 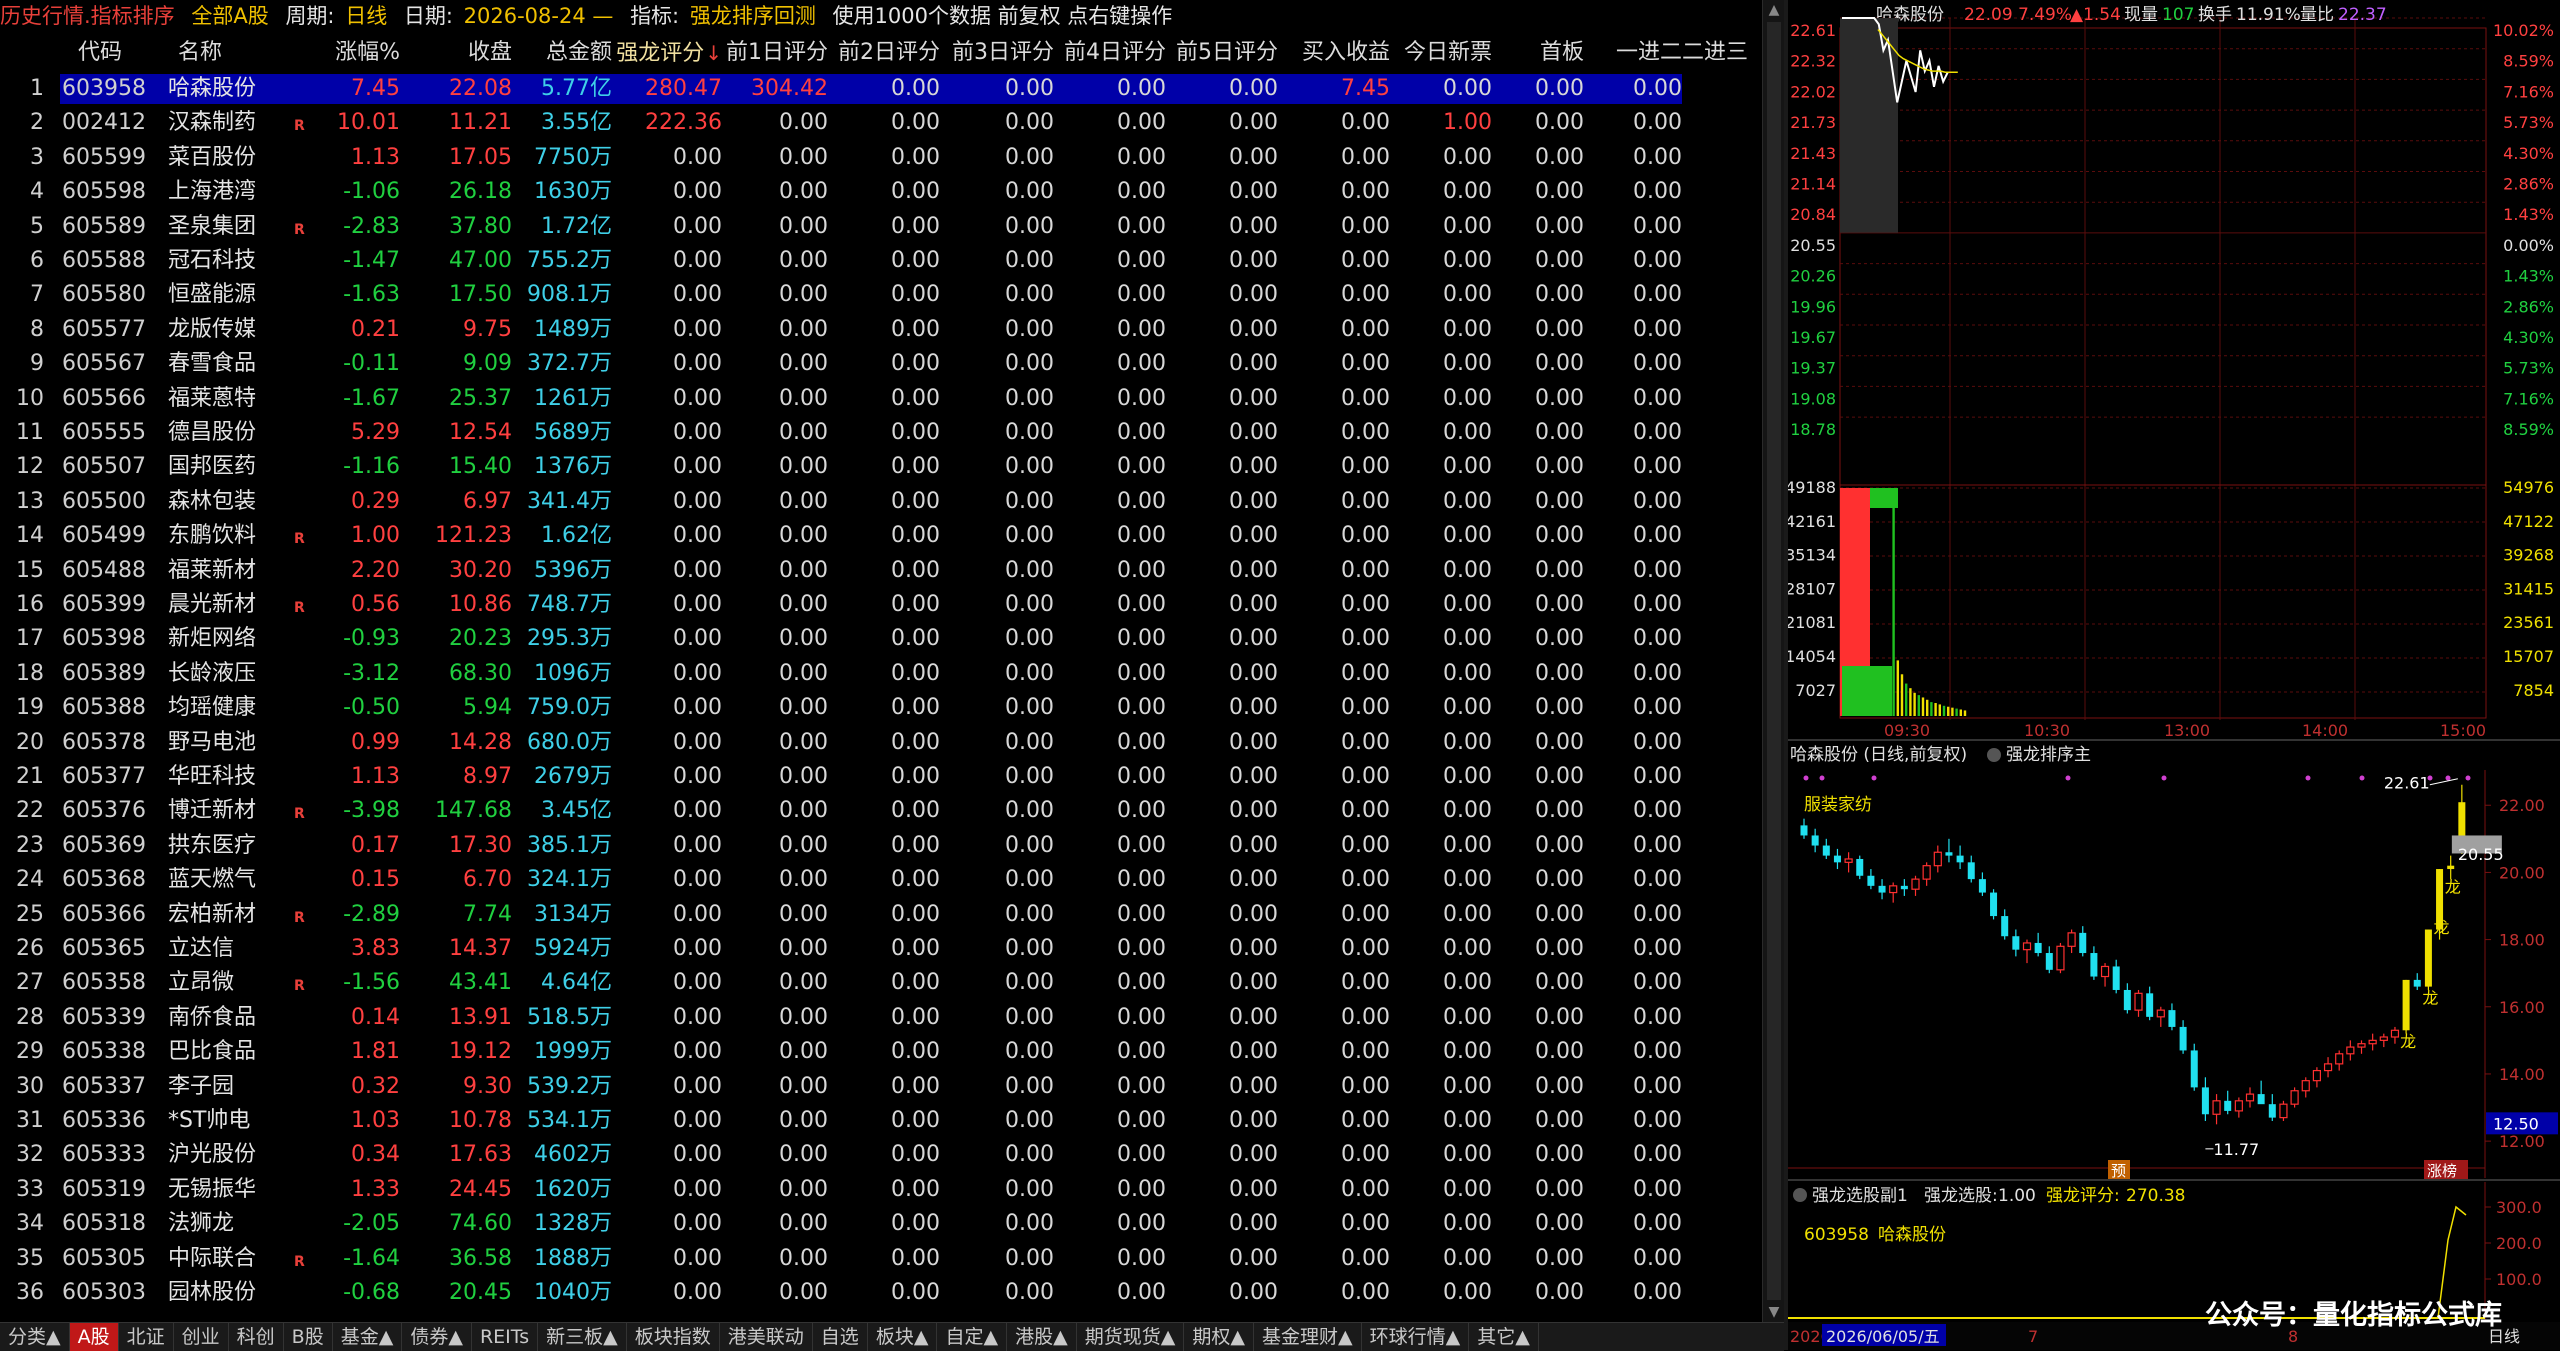 I want to click on vertical-scrollbar: ▲ ▼, so click(x=1773, y=661).